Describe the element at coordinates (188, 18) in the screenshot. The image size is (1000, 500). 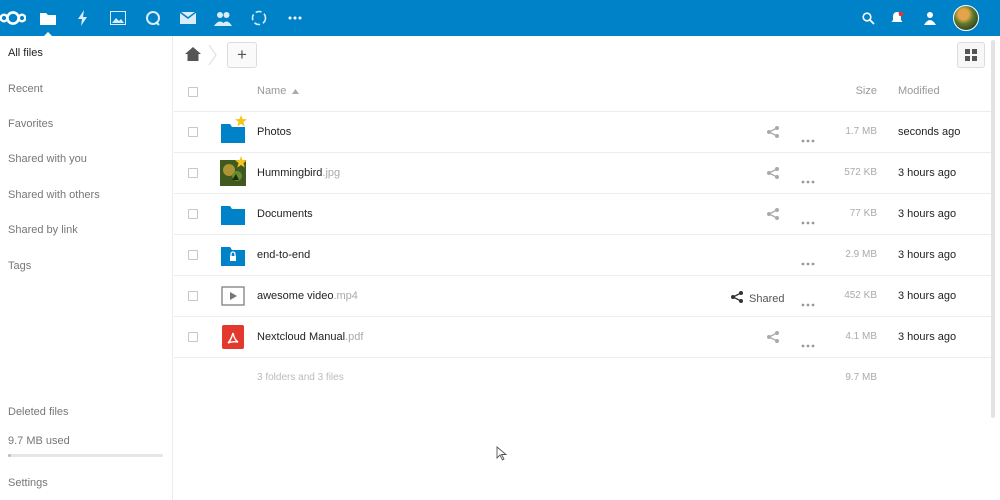
I see `mail-icon` at that location.